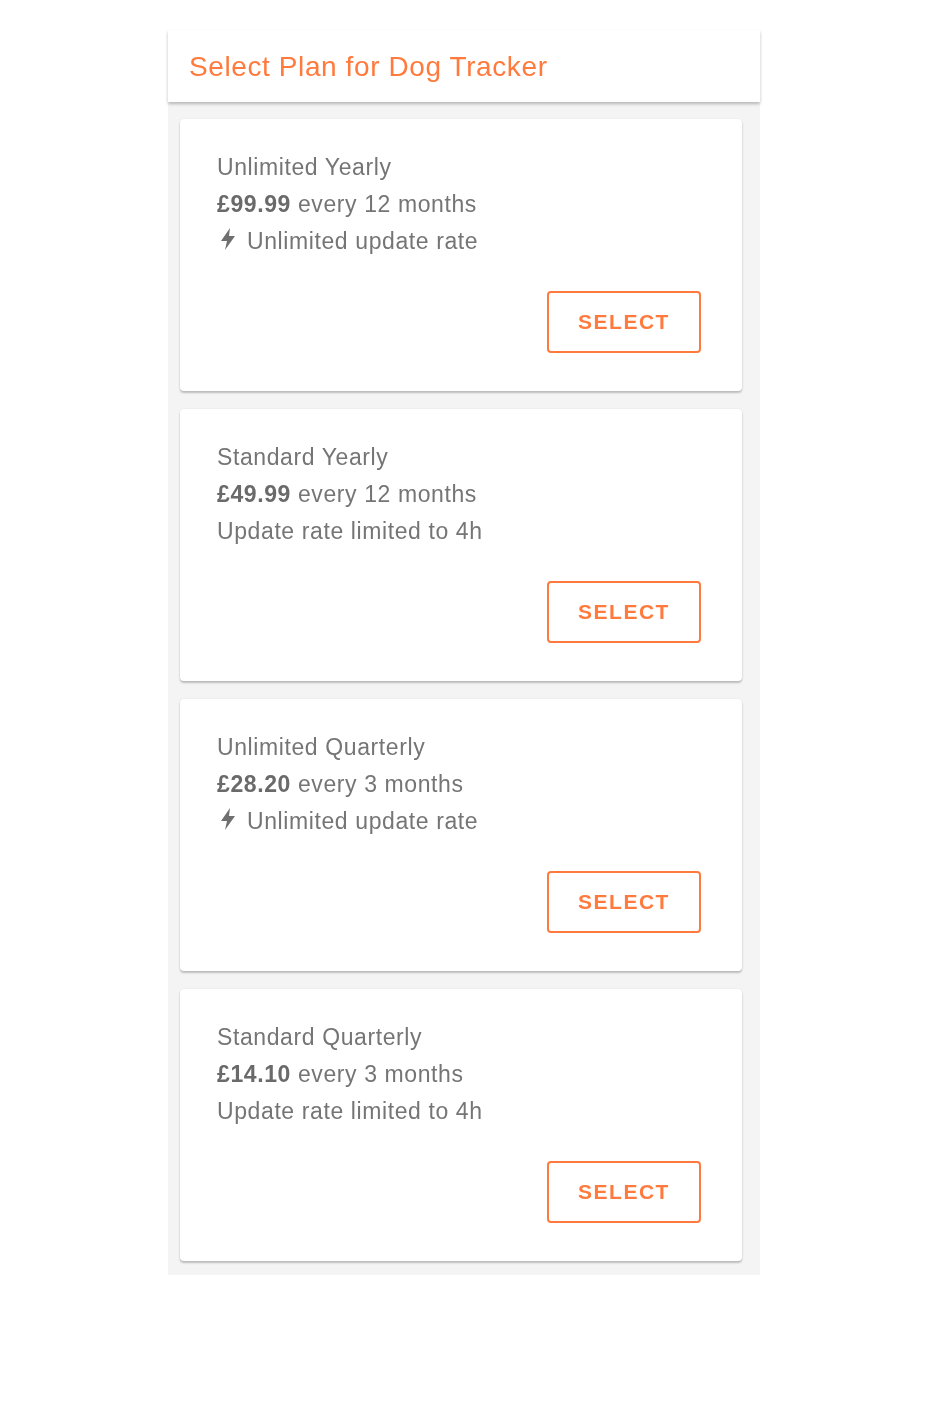 This screenshot has width=950, height=1420. I want to click on plan-name: Unlimited Quarterly, so click(322, 747).